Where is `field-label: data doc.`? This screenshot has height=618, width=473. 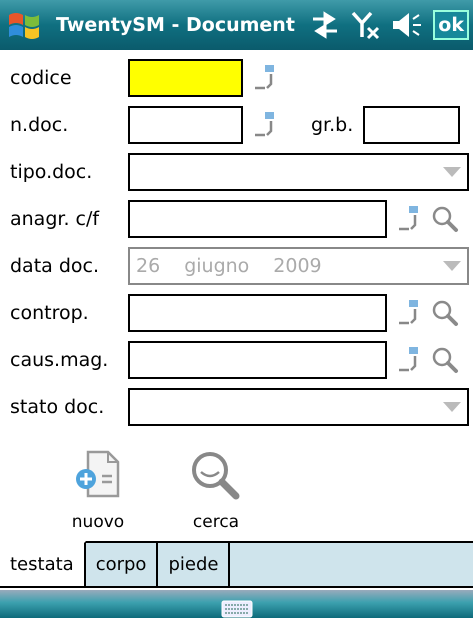 field-label: data doc. is located at coordinates (55, 265).